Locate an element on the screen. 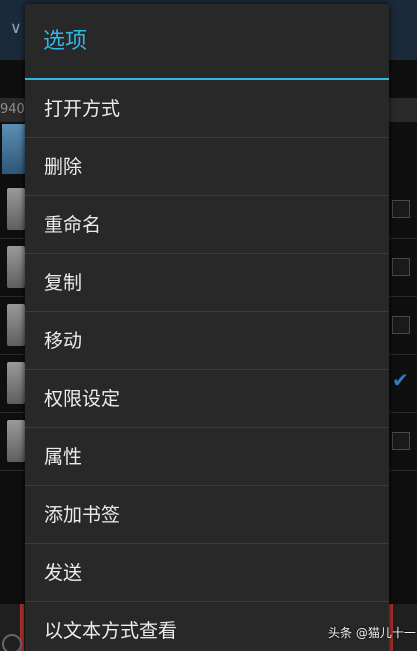  menu-item-label: 重命名 is located at coordinates (73, 225).